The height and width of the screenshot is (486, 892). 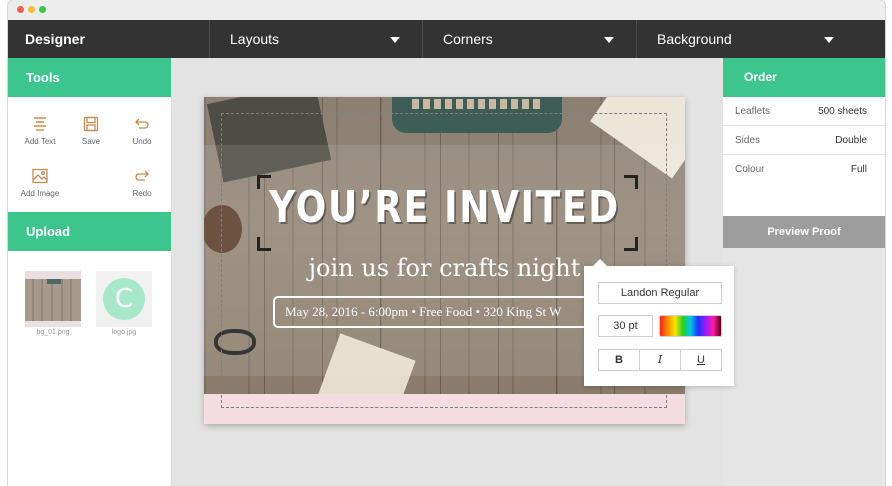 What do you see at coordinates (55, 39) in the screenshot?
I see `app-brand: Designer` at bounding box center [55, 39].